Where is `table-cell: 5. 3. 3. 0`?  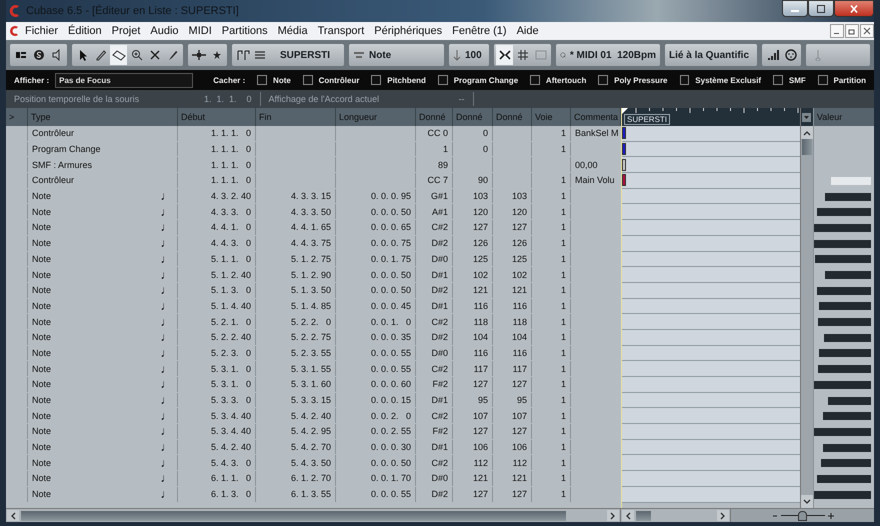 table-cell: 5. 3. 3. 0 is located at coordinates (217, 400).